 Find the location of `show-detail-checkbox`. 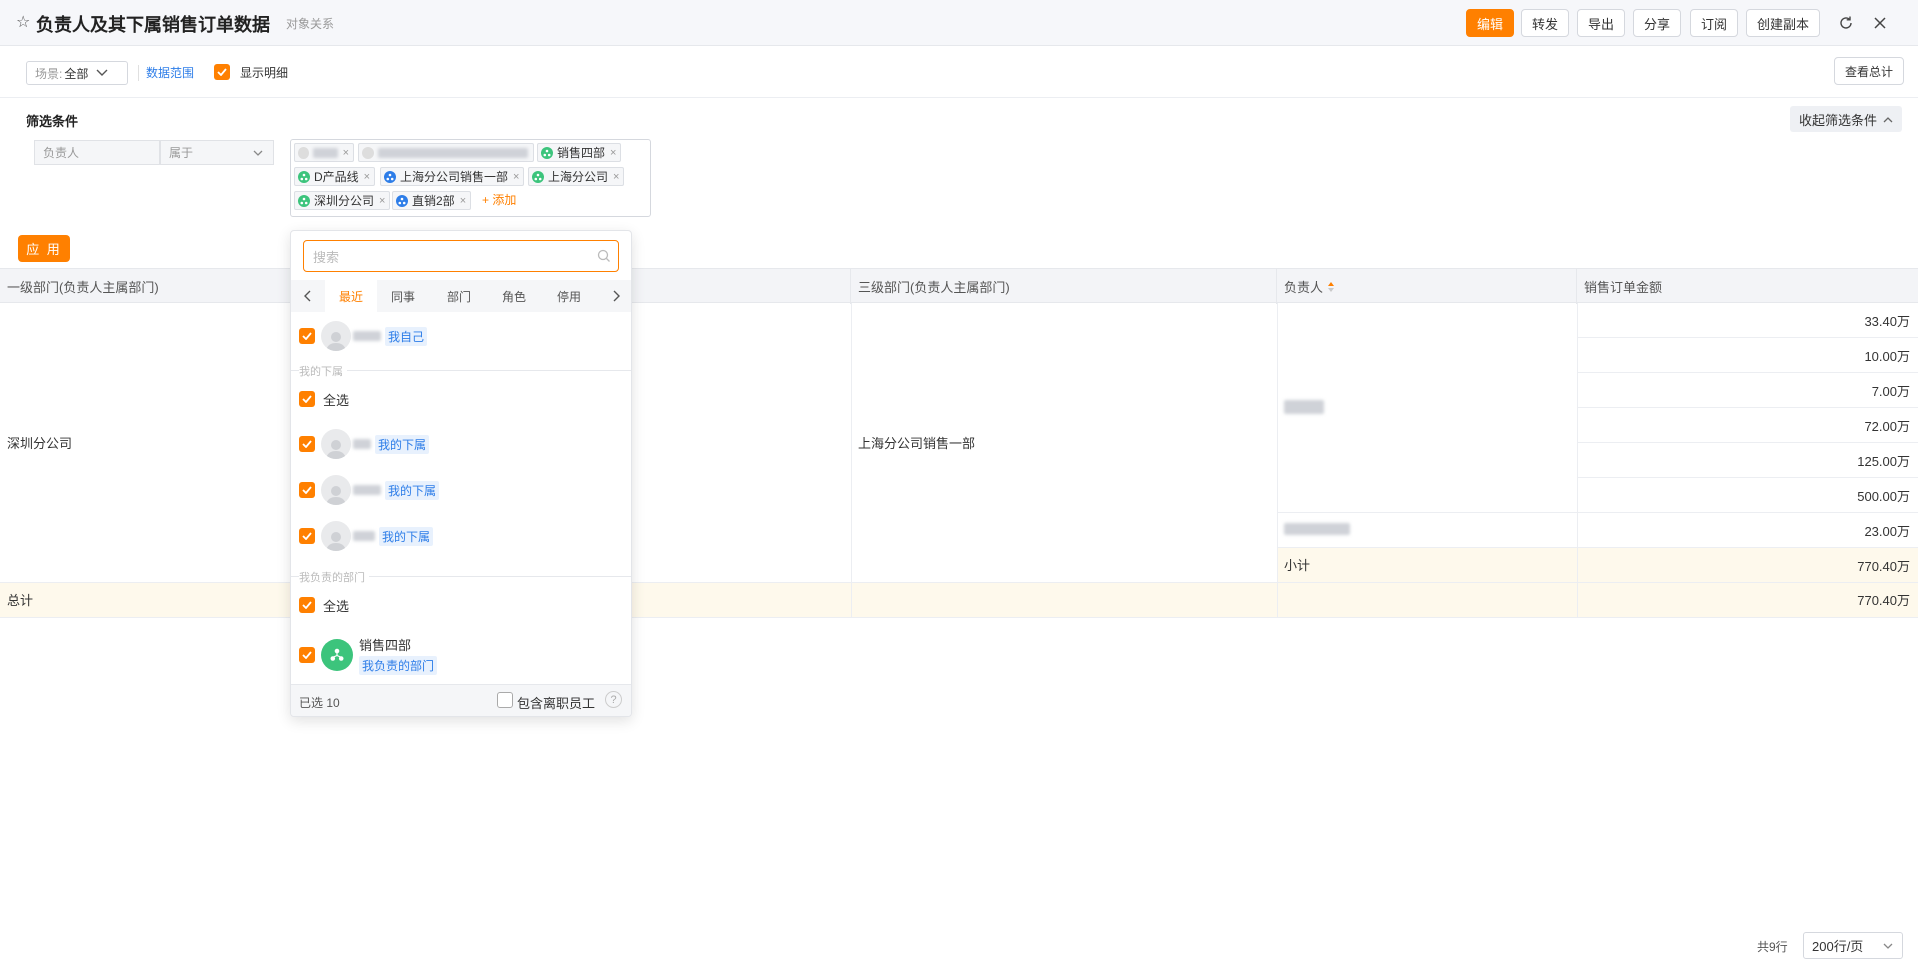

show-detail-checkbox is located at coordinates (222, 72).